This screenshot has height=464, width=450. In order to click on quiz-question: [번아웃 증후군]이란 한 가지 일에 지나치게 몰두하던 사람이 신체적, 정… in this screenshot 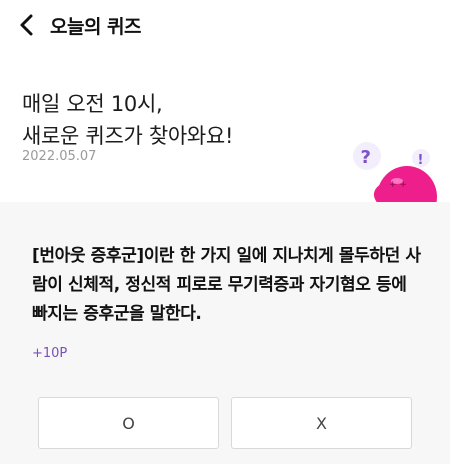, I will do `click(226, 285)`.